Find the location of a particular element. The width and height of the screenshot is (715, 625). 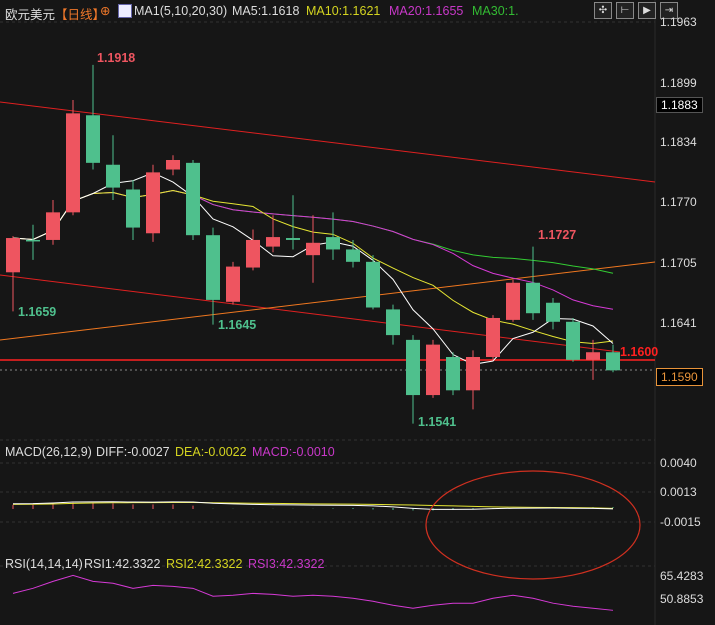

trendline-orange is located at coordinates (328, 301).